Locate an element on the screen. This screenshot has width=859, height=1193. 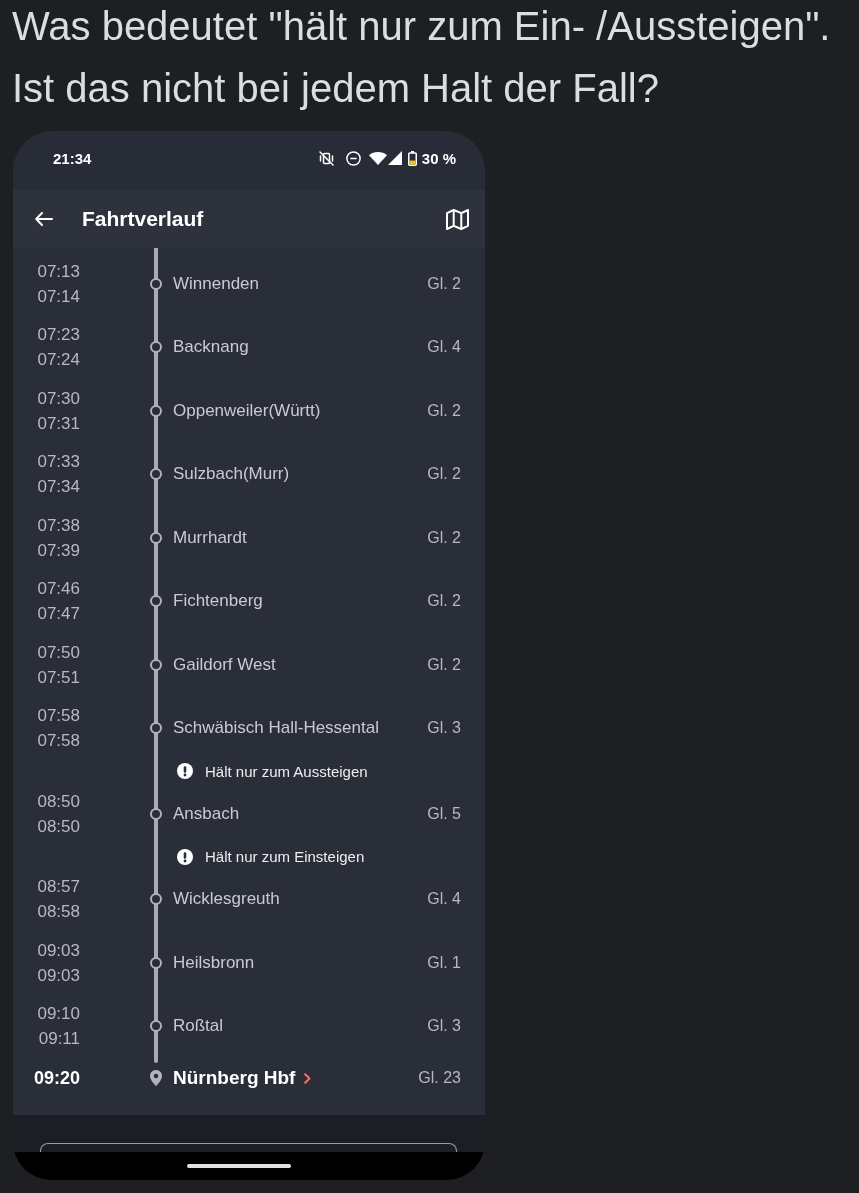
departure-time: 07:58 is located at coordinates (58, 741).